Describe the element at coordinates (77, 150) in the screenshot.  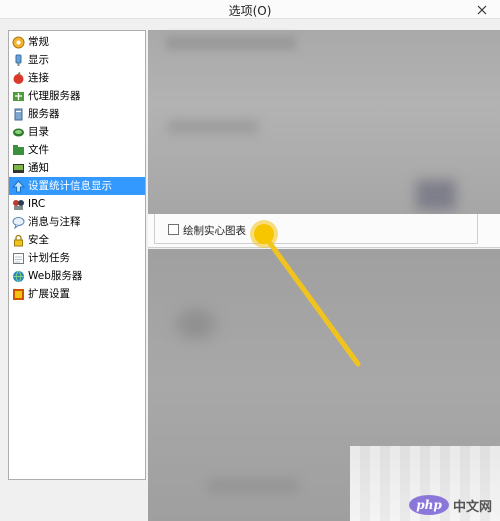
I see `tree-item-file: 文件` at that location.